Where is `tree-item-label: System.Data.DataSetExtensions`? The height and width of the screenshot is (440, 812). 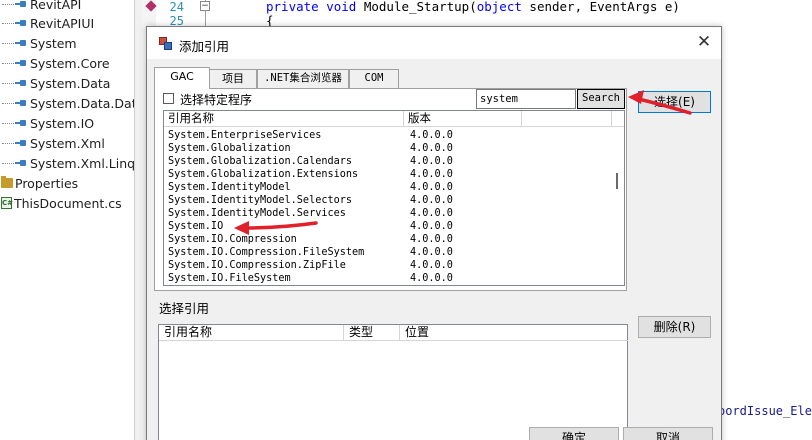
tree-item-label: System.Data.DataSetExtensions is located at coordinates (82, 103).